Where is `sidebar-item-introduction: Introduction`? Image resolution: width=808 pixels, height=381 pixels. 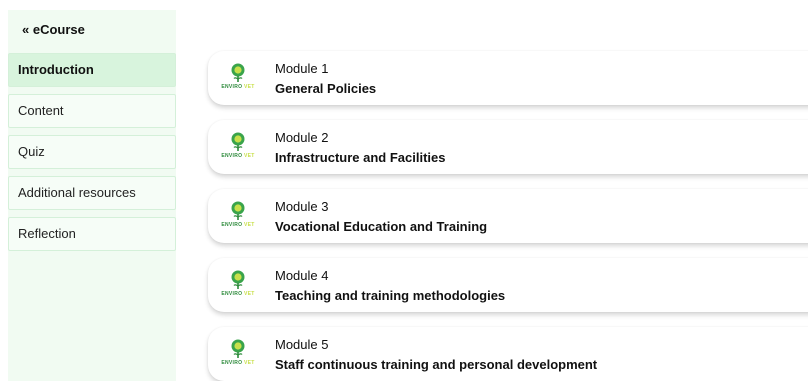
sidebar-item-introduction: Introduction is located at coordinates (92, 70).